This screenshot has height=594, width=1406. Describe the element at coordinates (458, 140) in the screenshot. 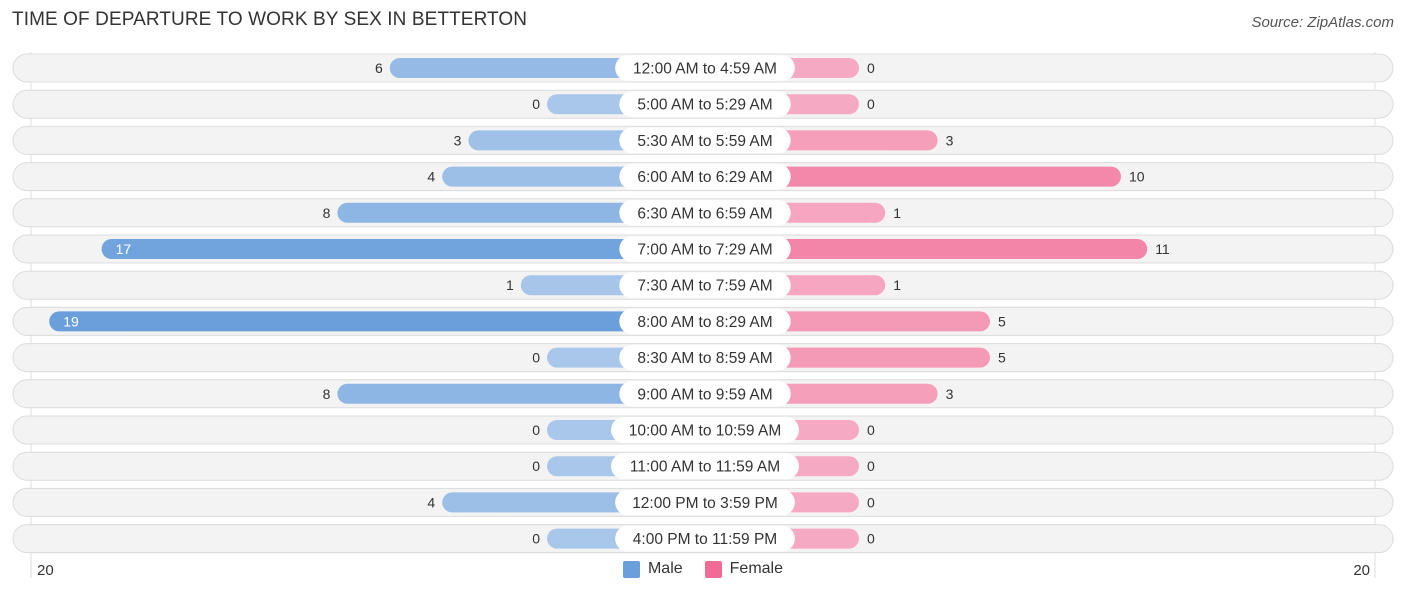

I see `value-label-male: 3` at that location.